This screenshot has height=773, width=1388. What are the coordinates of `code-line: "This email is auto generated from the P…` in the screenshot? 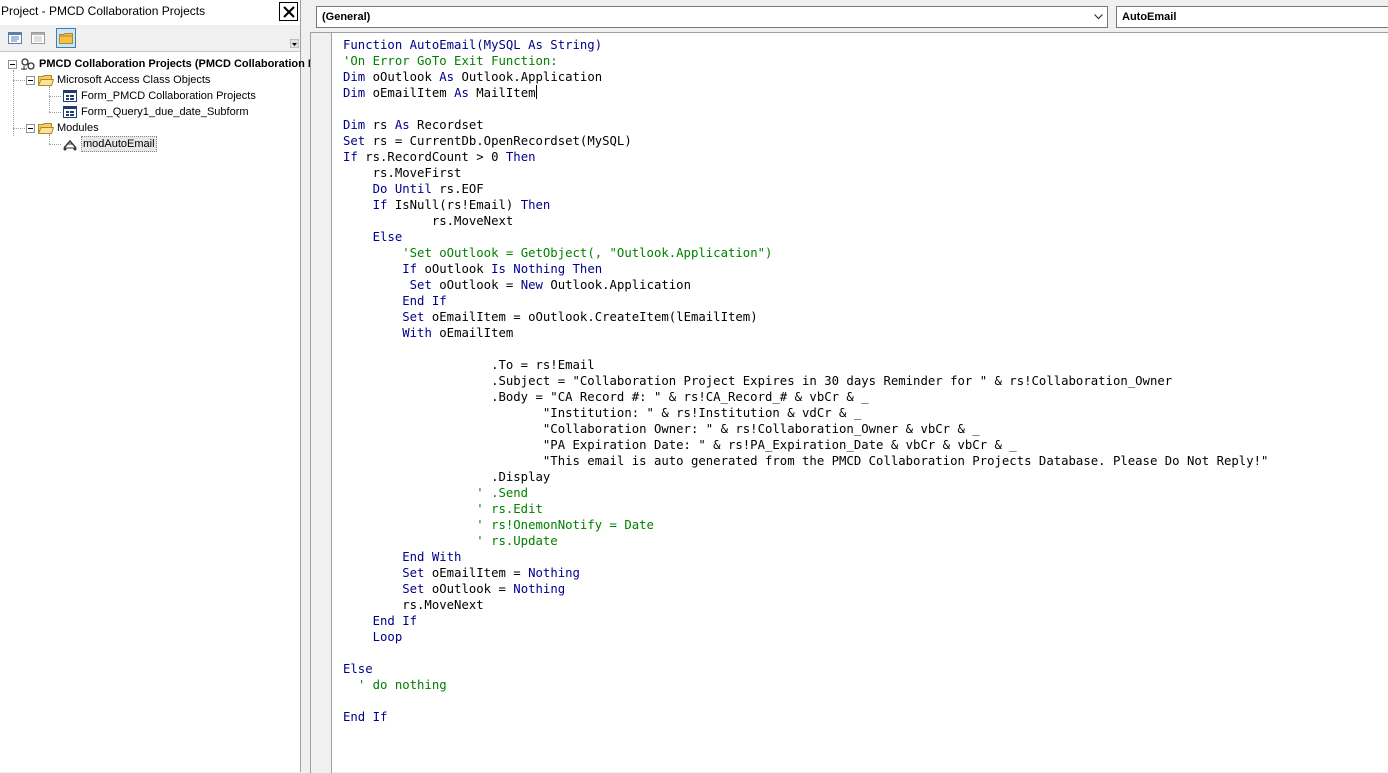 It's located at (806, 461).